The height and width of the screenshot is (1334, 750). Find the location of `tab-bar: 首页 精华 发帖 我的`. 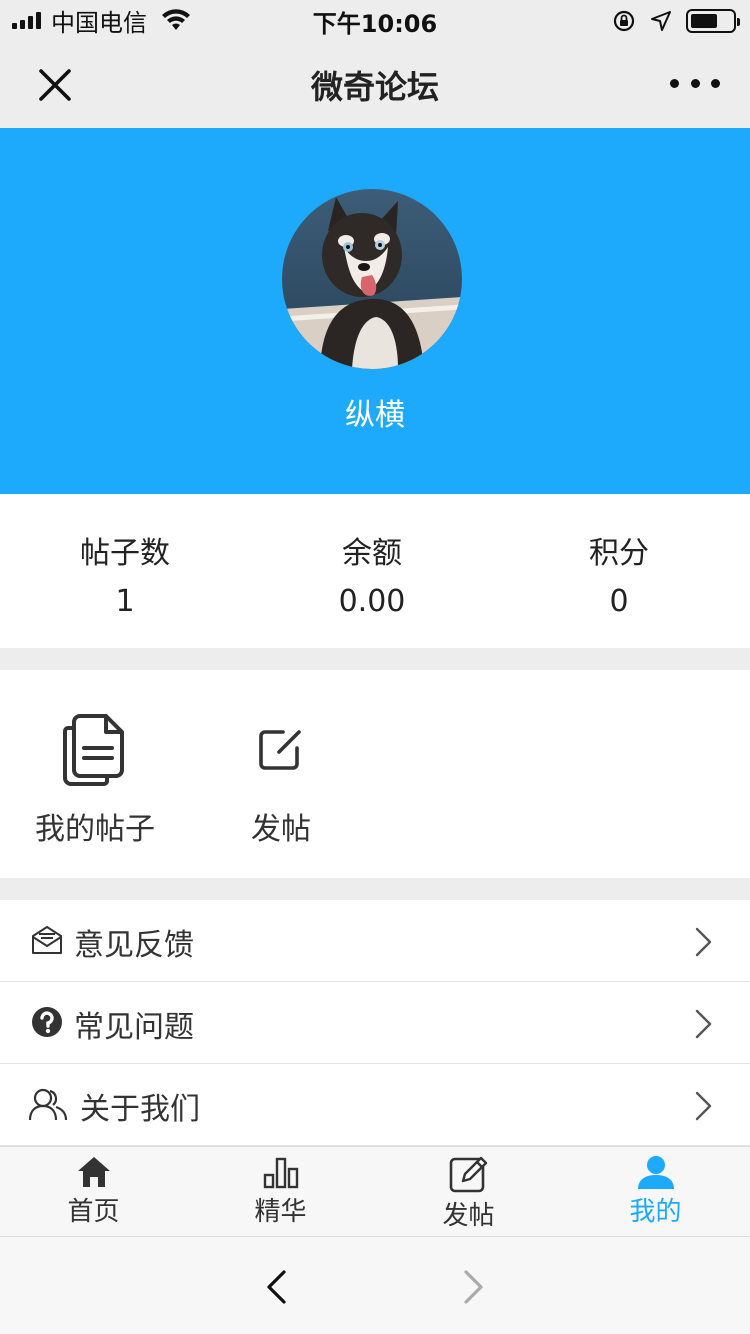

tab-bar: 首页 精华 发帖 我的 is located at coordinates (375, 1191).